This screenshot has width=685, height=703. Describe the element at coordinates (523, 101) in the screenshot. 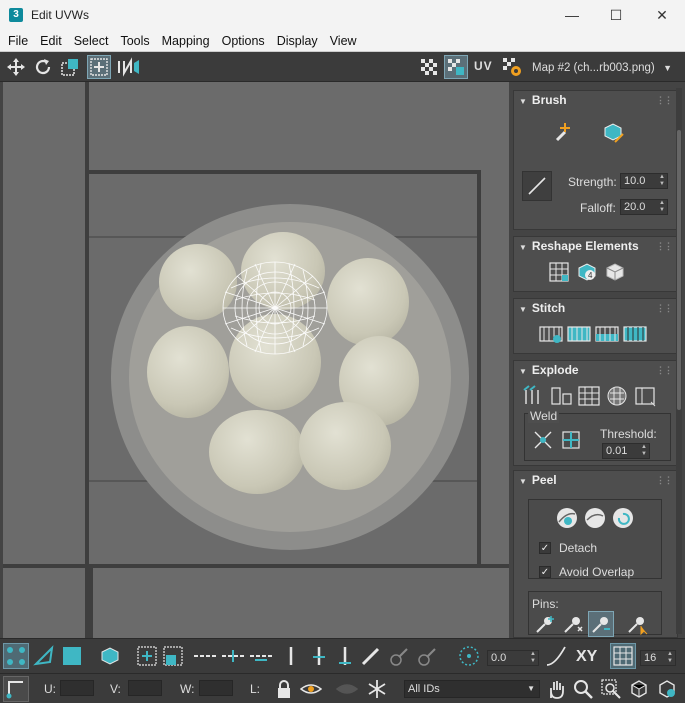

I see `collapse-triangle-icon: ▼` at that location.